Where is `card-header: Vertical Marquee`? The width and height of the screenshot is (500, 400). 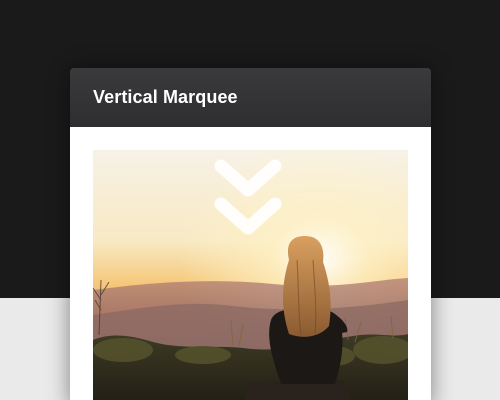
card-header: Vertical Marquee is located at coordinates (250, 97).